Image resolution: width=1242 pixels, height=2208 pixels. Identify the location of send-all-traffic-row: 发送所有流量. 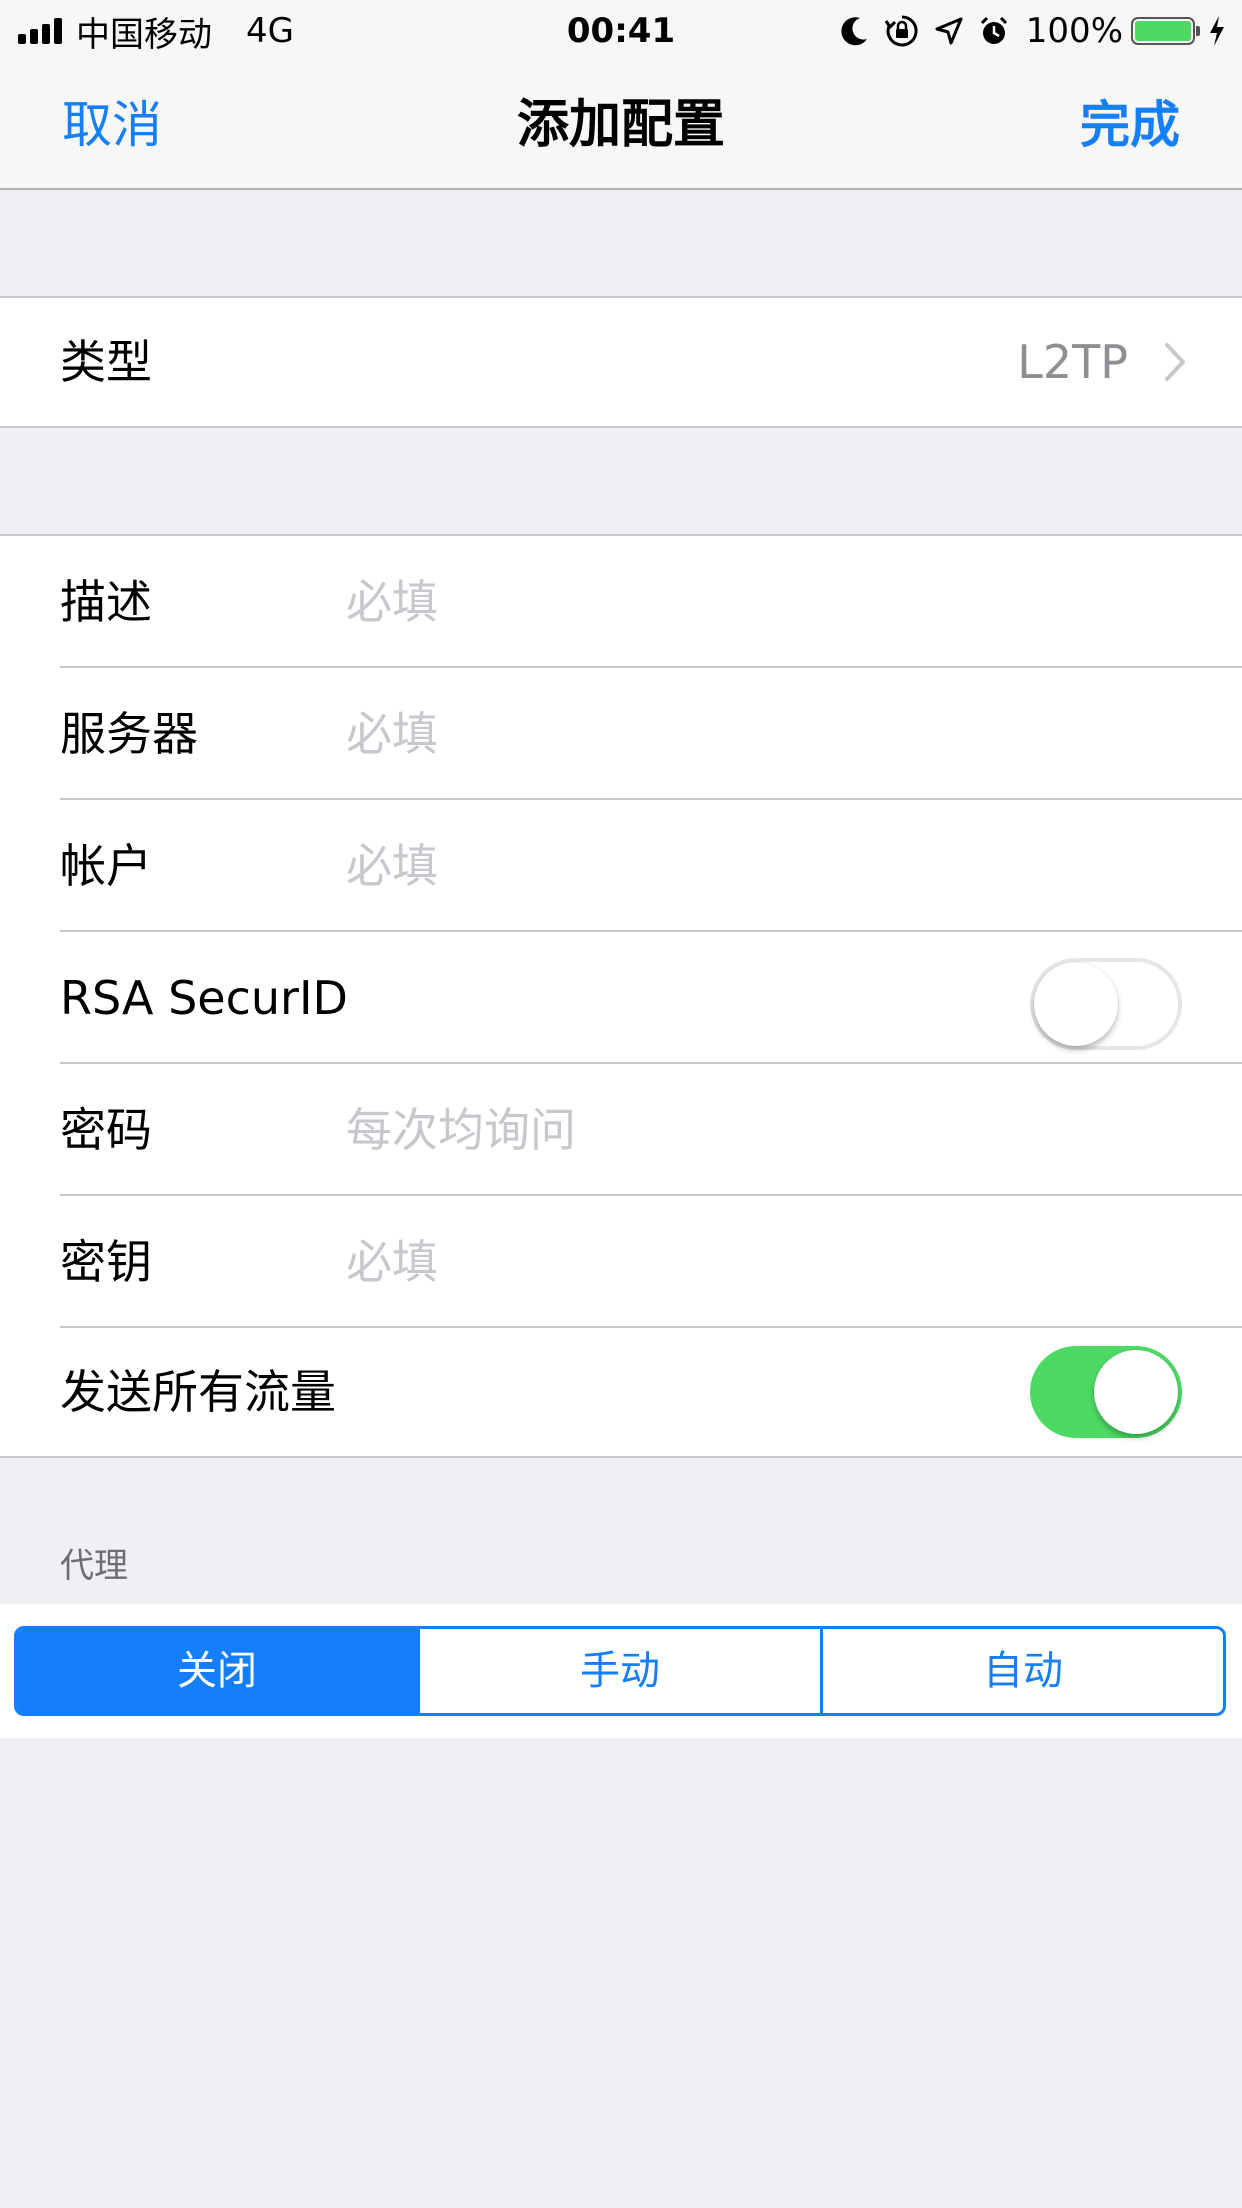
(621, 1392).